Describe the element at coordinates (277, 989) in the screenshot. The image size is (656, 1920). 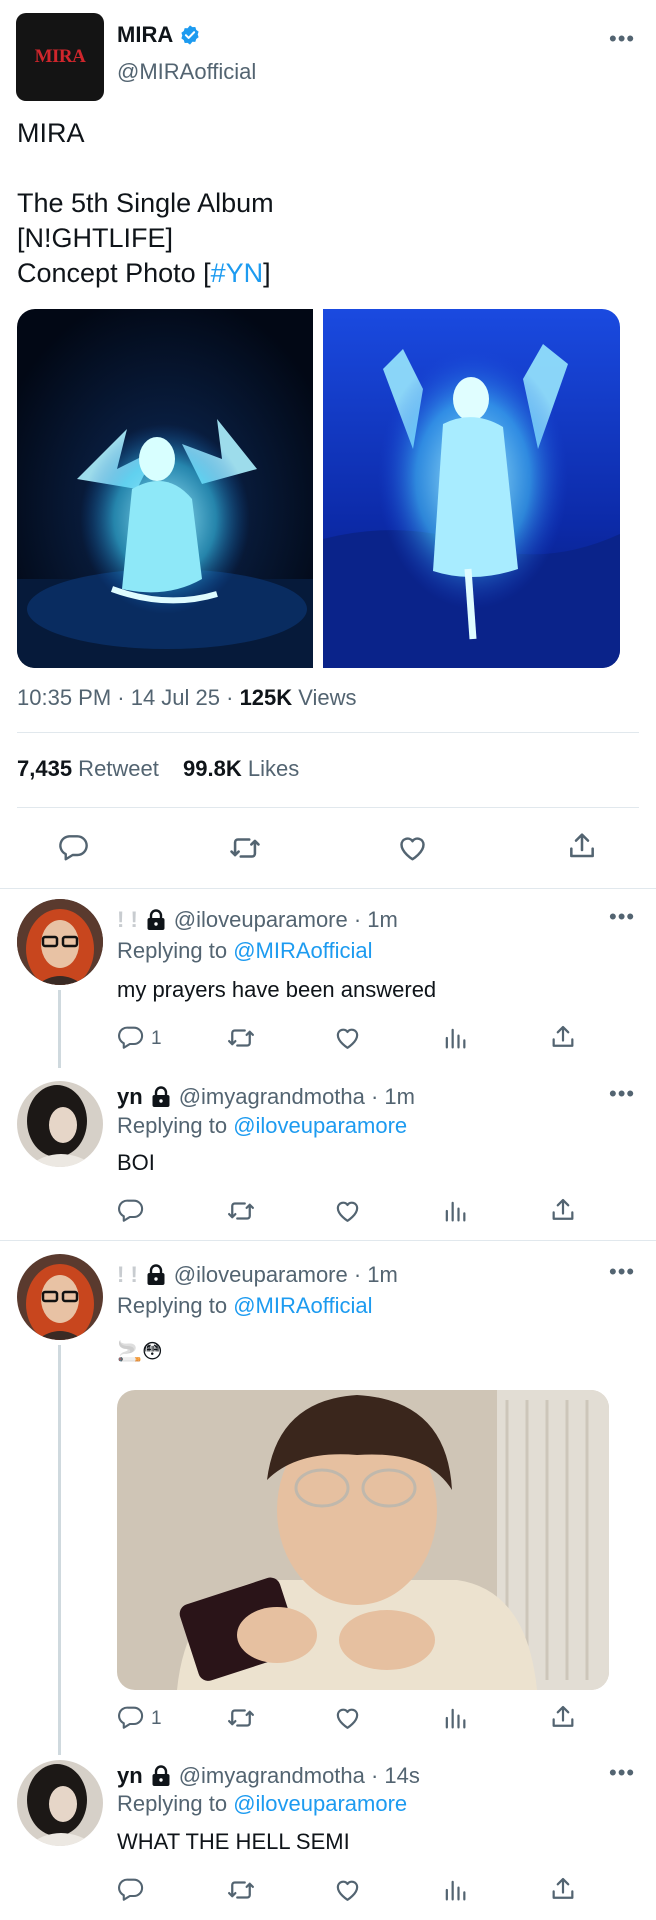
I see `reply-text: my prayers have been answered` at that location.